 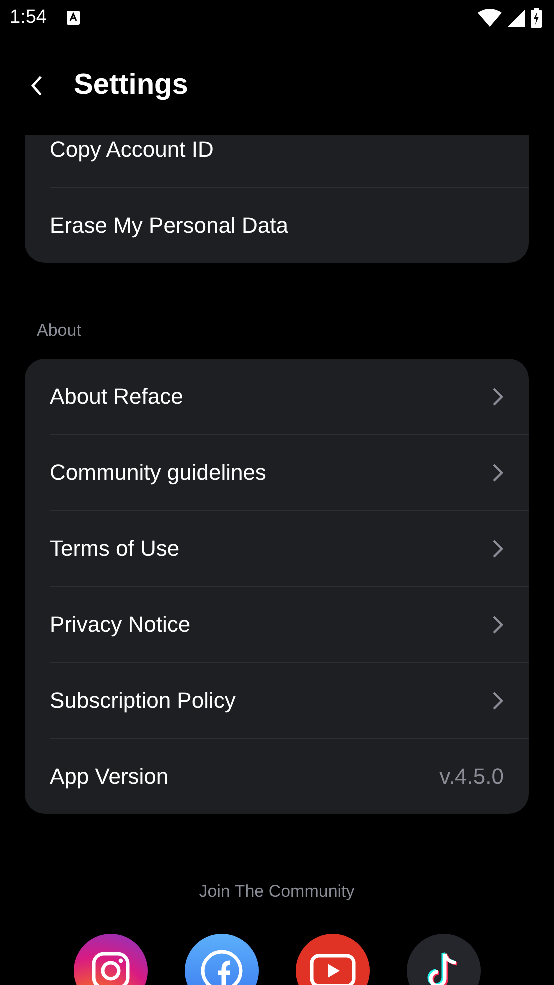 What do you see at coordinates (289, 396) in the screenshot?
I see `settings-row: About Reface` at bounding box center [289, 396].